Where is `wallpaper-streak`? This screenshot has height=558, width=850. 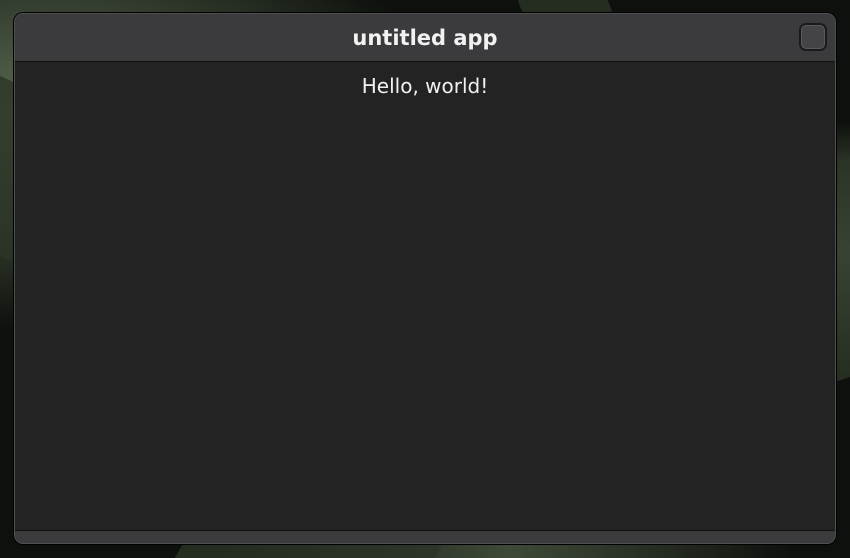
wallpaper-streak is located at coordinates (565, 6).